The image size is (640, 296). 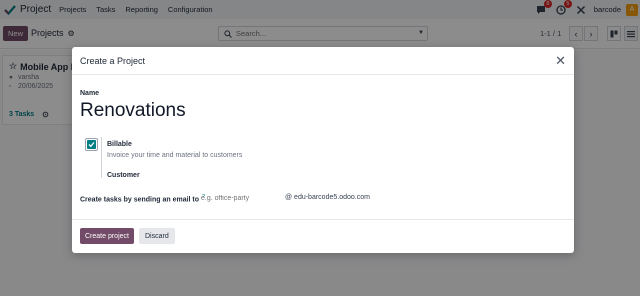 I want to click on alias-label-text: Create tasks by sending an email to, so click(x=140, y=200).